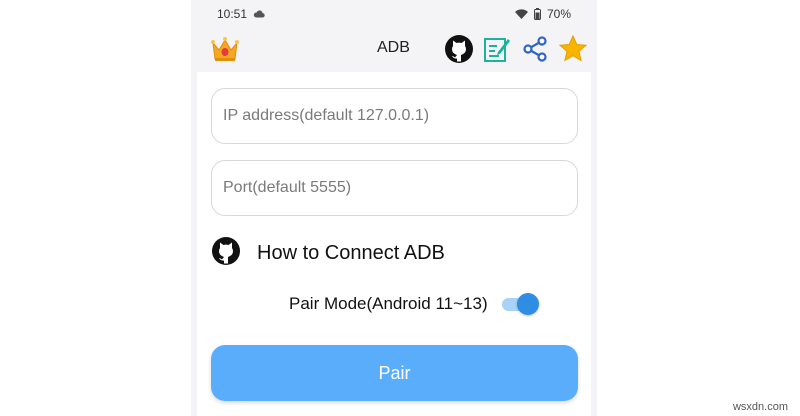 The width and height of the screenshot is (800, 416). What do you see at coordinates (521, 14) in the screenshot?
I see `wifi-icon` at bounding box center [521, 14].